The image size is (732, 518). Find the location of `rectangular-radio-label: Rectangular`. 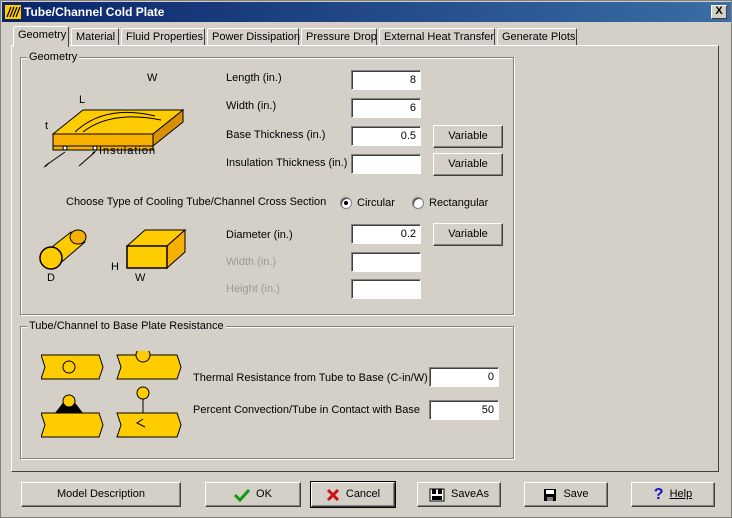

rectangular-radio-label: Rectangular is located at coordinates (458, 203).